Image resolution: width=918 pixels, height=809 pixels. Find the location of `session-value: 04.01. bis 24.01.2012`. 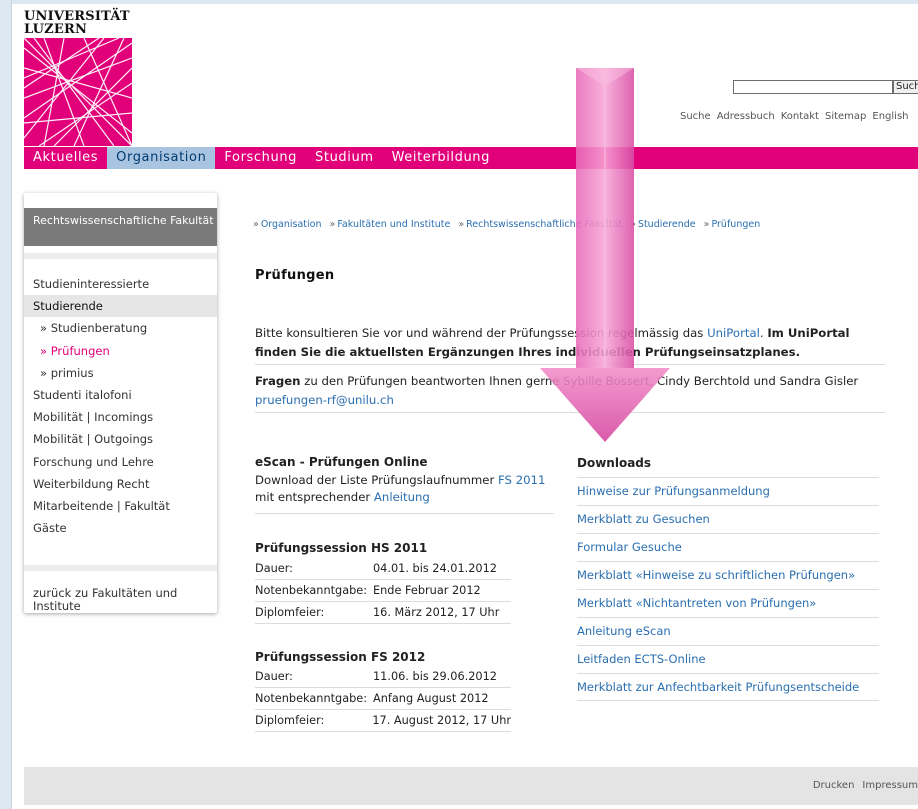

session-value: 04.01. bis 24.01.2012 is located at coordinates (435, 568).